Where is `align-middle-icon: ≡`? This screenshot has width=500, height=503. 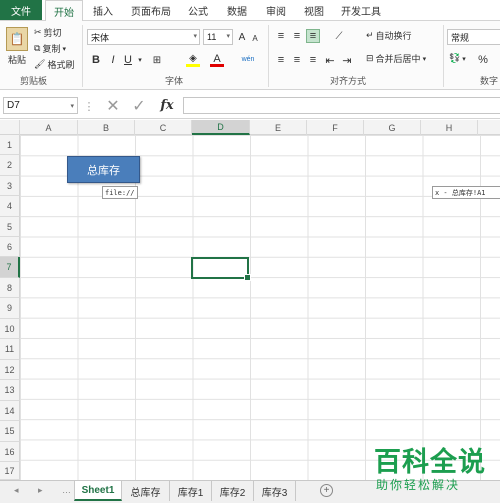 align-middle-icon: ≡ is located at coordinates (297, 36).